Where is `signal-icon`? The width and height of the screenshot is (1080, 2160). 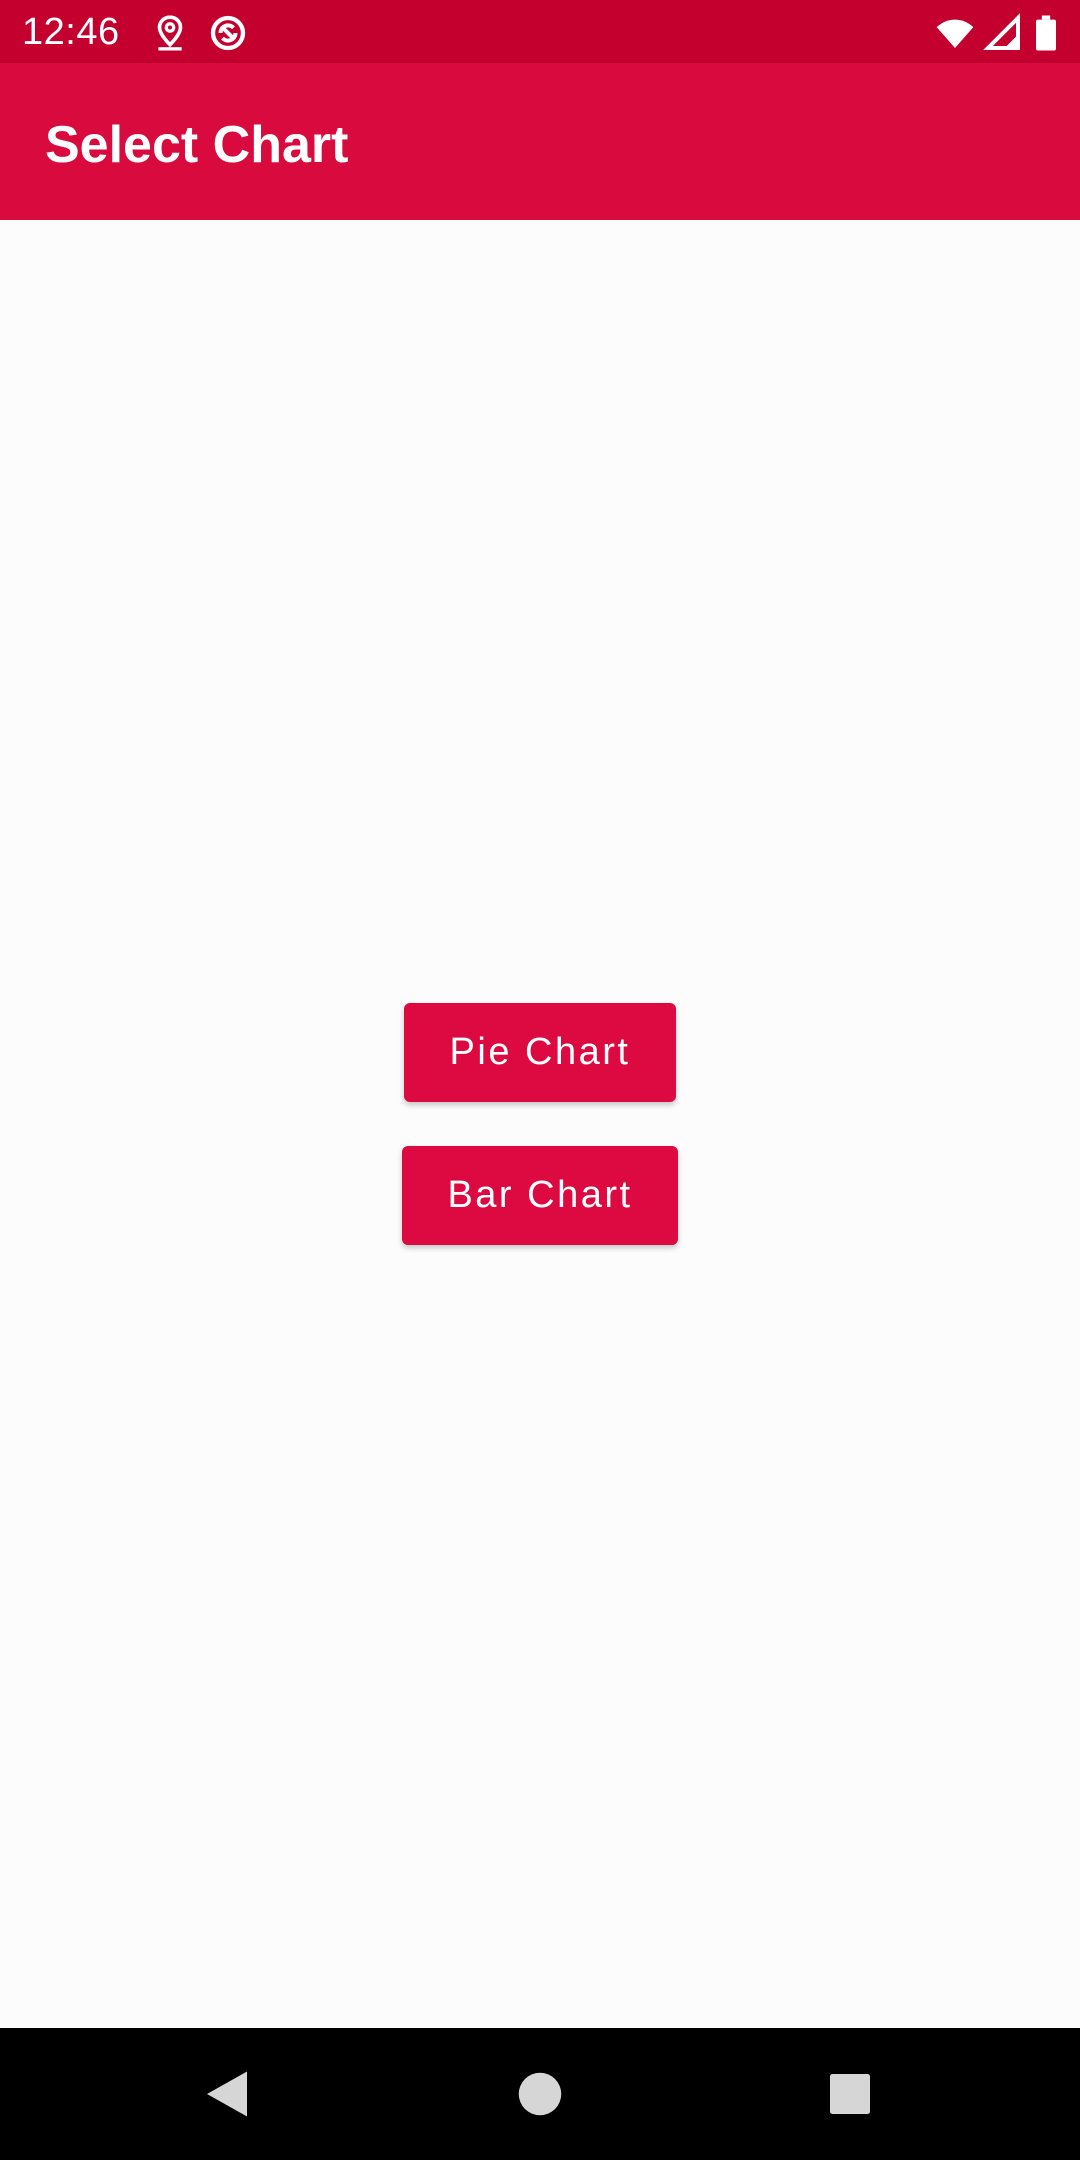 signal-icon is located at coordinates (1003, 33).